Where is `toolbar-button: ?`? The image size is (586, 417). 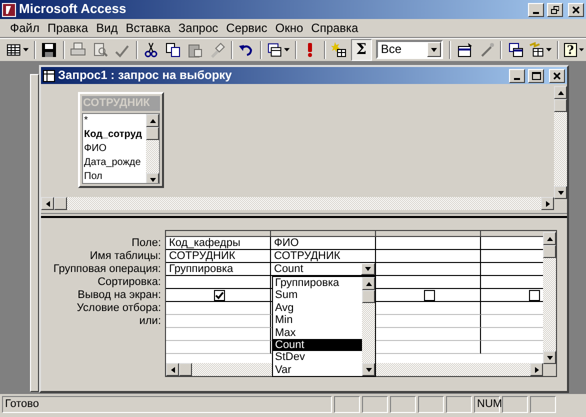
toolbar-button: ? is located at coordinates (574, 49).